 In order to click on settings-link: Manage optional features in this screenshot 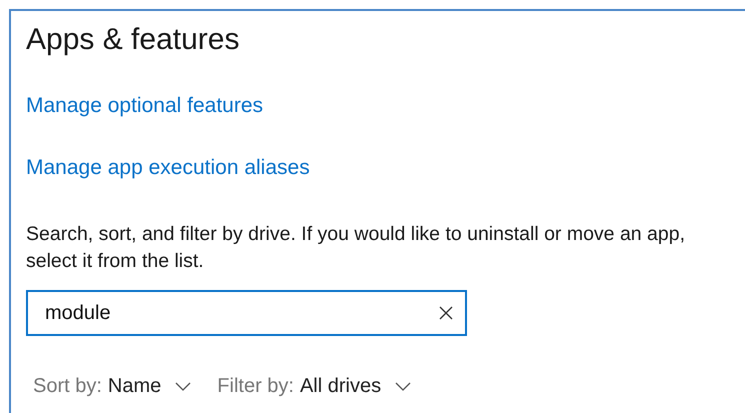, I will do `click(144, 106)`.